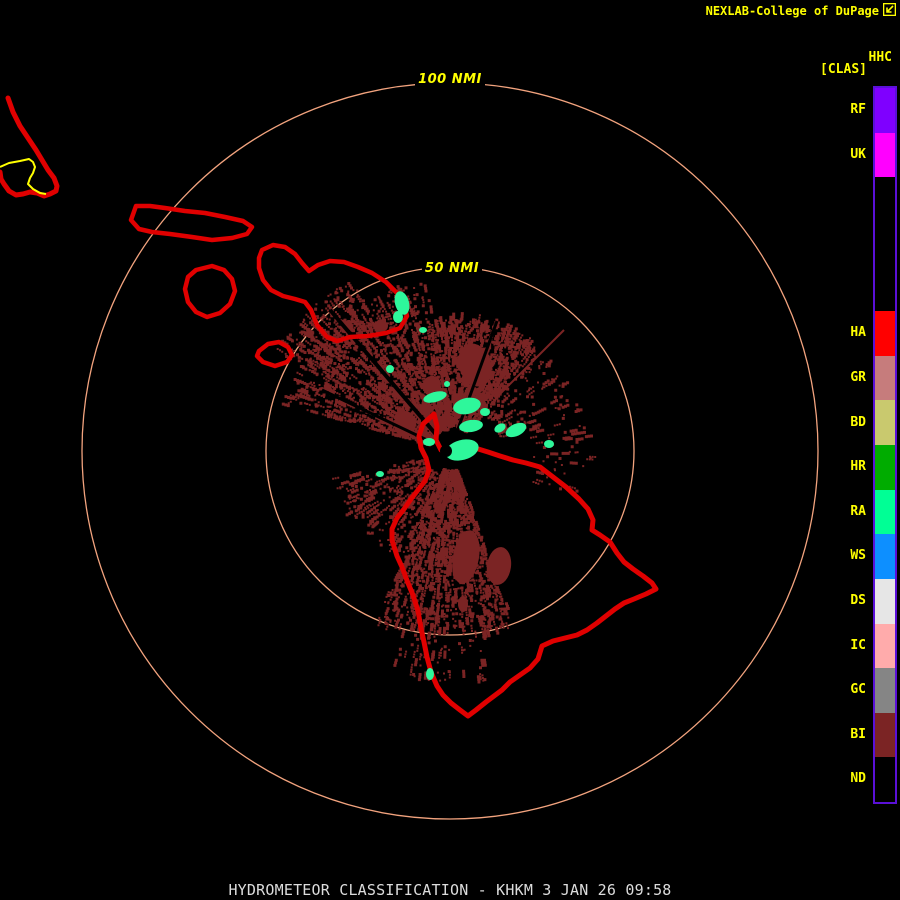 This screenshot has height=900, width=900. I want to click on legend-swatch-ha, so click(885, 333).